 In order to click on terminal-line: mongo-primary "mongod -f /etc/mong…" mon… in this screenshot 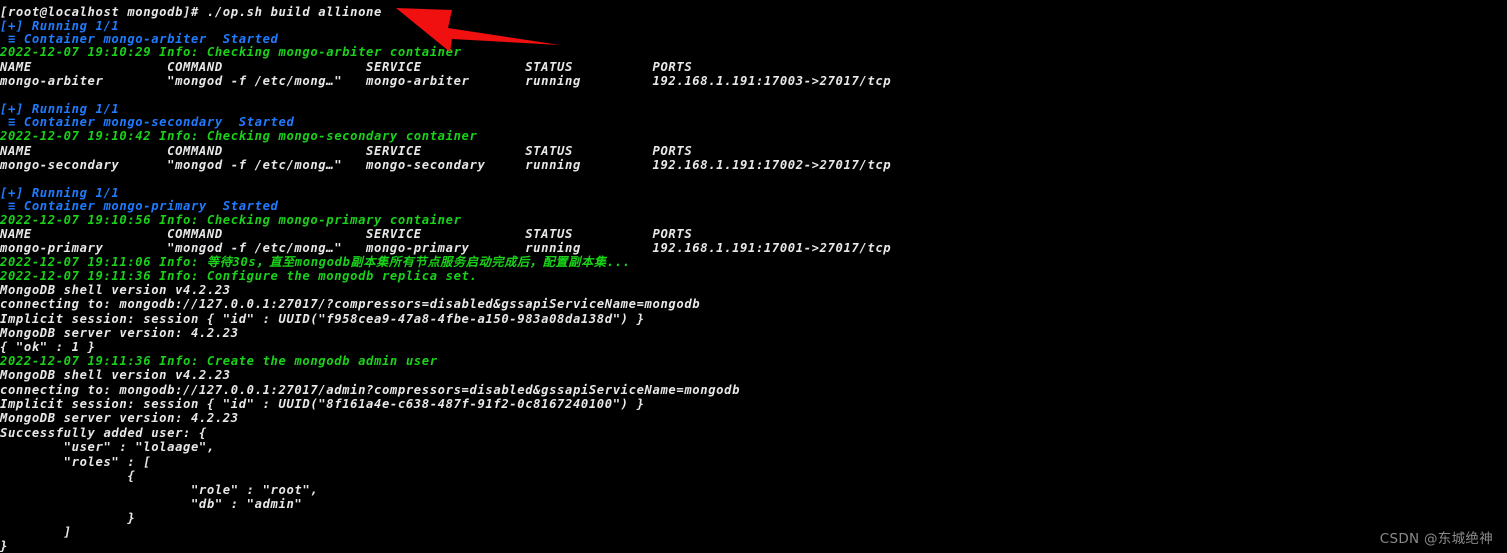, I will do `click(446, 248)`.